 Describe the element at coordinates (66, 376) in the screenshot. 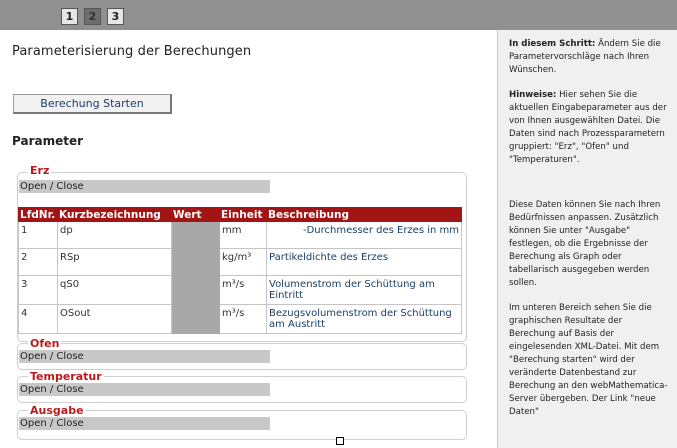

I see `group-temperatur-title: Temperatur` at that location.